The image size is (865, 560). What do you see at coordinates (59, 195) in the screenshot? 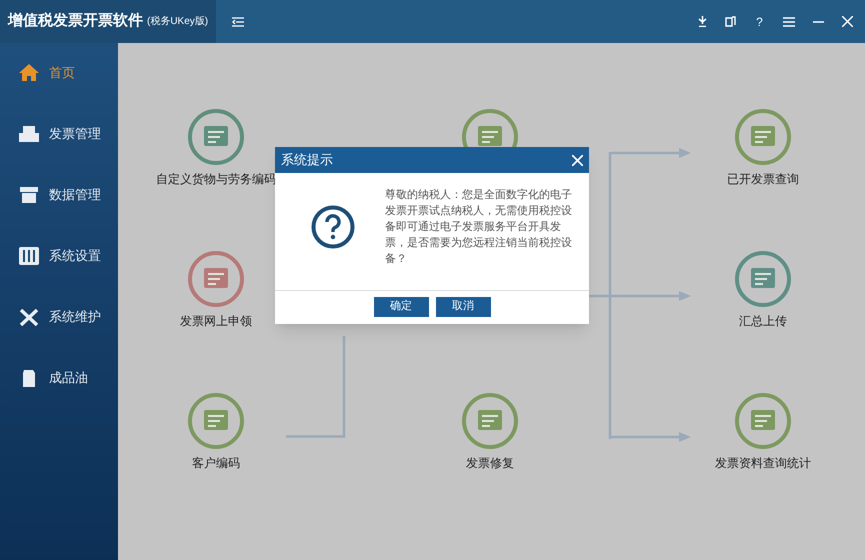
I see `sidebar-item: 数据管理` at bounding box center [59, 195].